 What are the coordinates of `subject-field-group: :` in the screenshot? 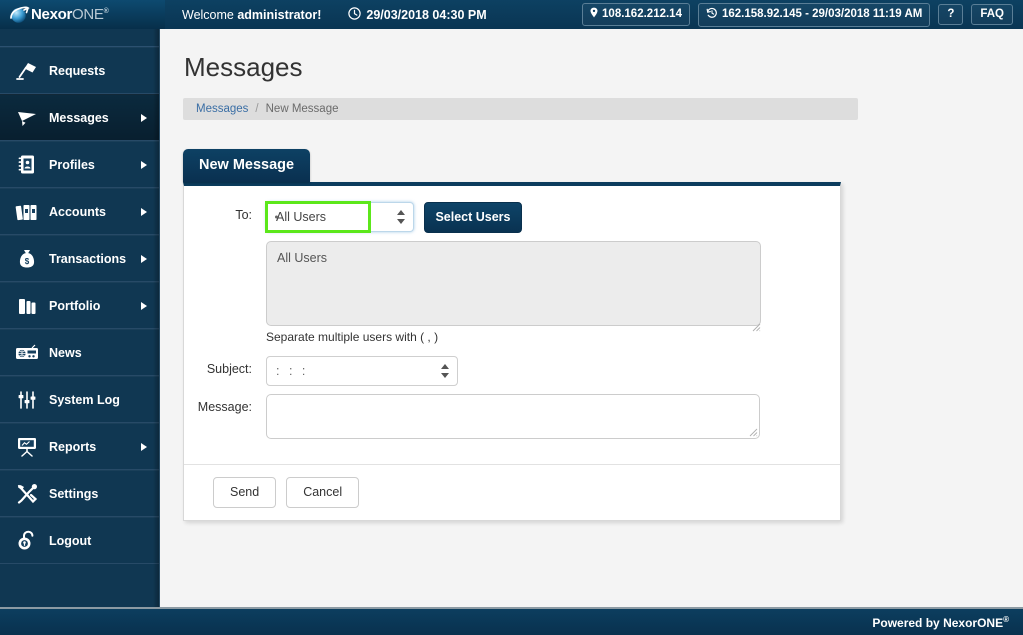 It's located at (553, 371).